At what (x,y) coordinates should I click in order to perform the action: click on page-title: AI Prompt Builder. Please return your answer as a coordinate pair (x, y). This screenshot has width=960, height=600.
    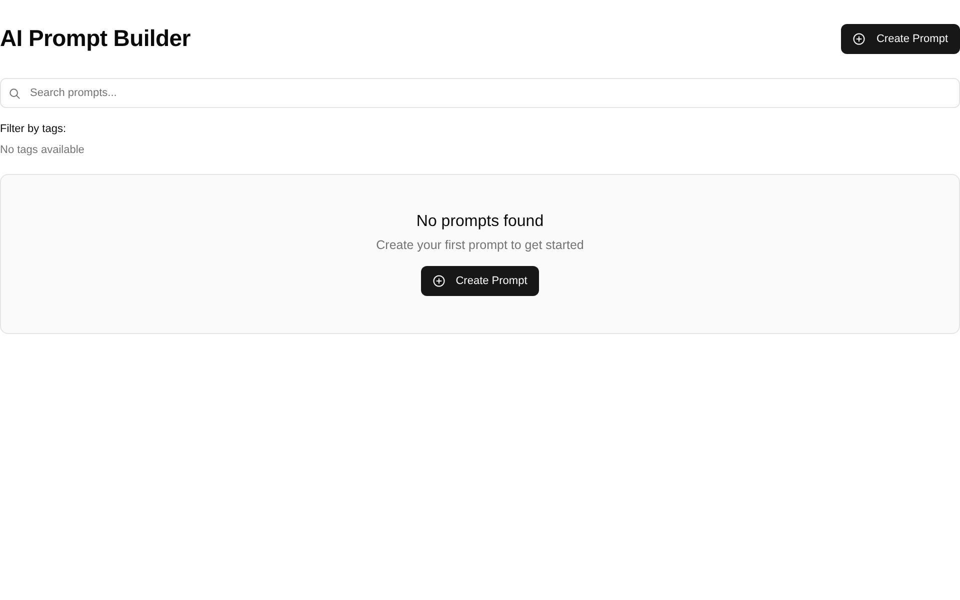
    Looking at the image, I should click on (95, 39).